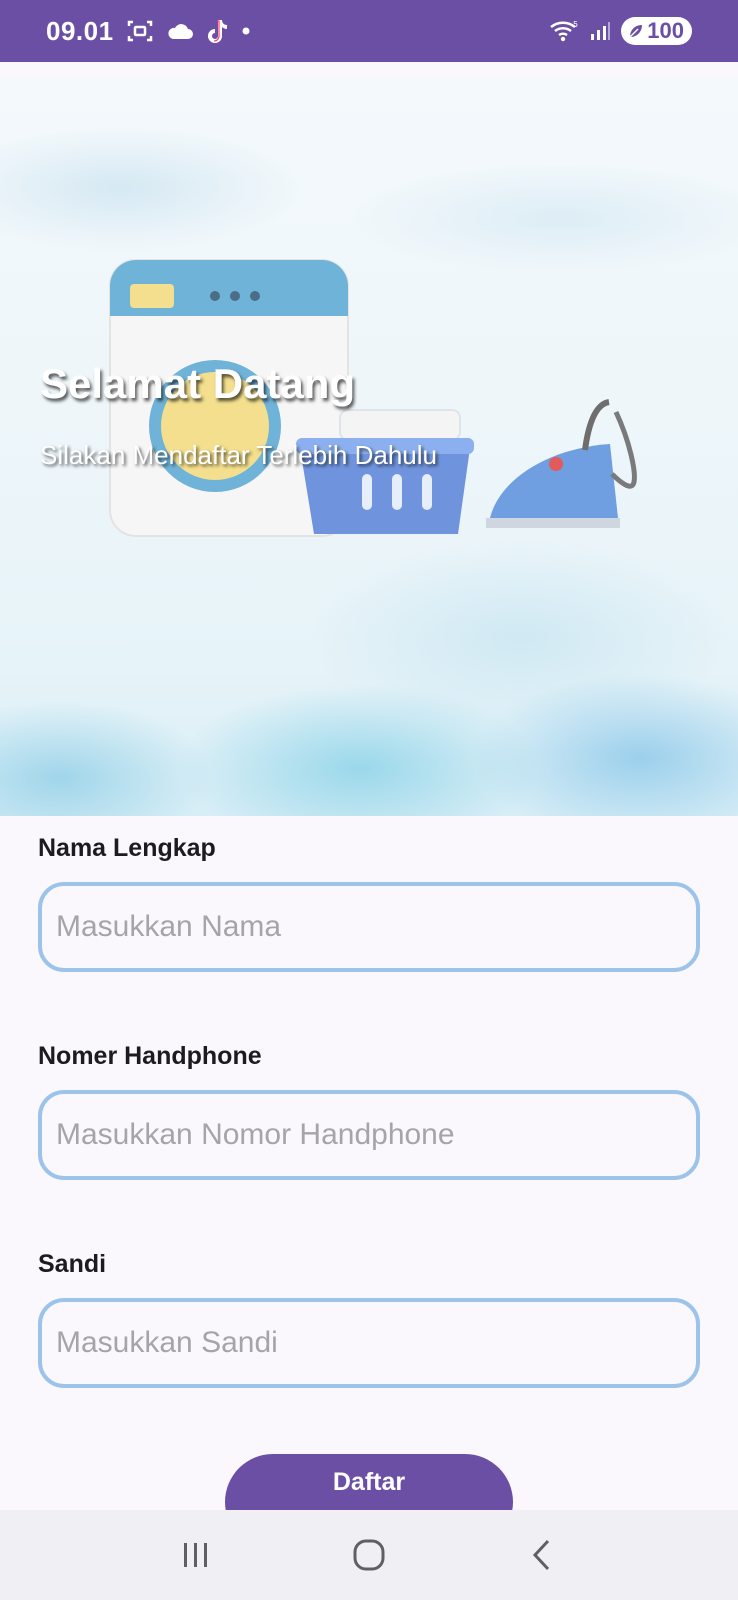 The image size is (738, 1600). What do you see at coordinates (217, 31) in the screenshot?
I see `tiktok-icon` at bounding box center [217, 31].